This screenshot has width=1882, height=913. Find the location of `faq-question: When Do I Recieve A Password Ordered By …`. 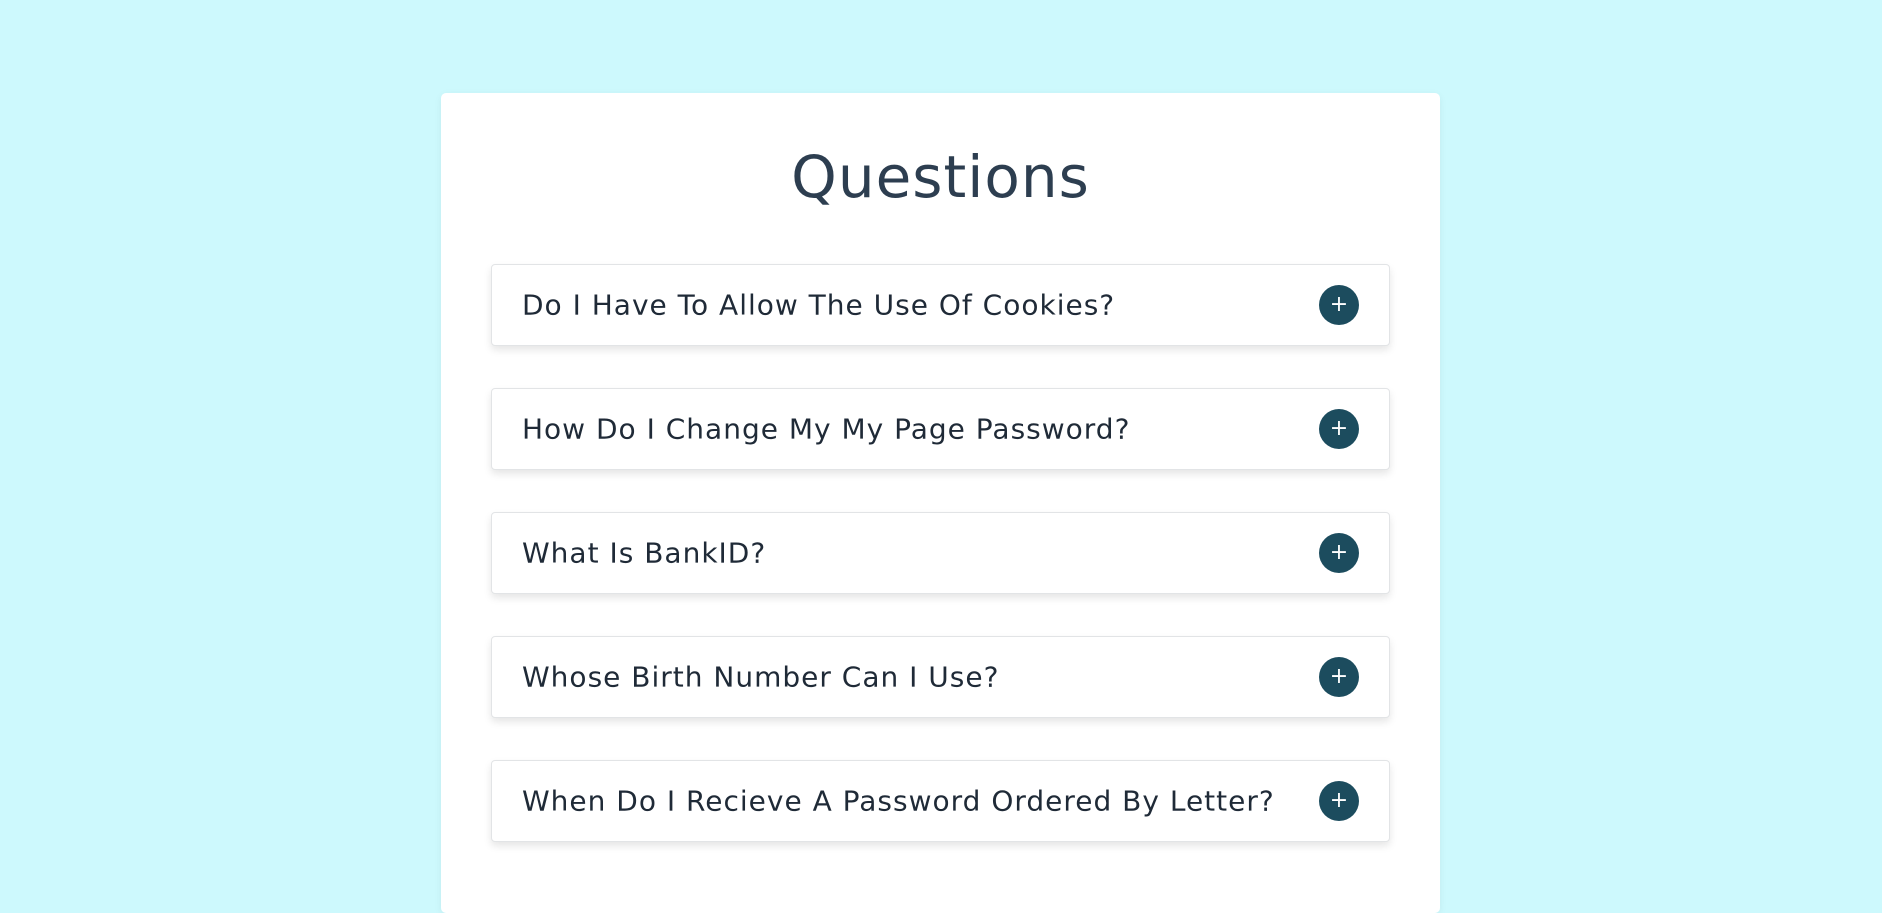

faq-question: When Do I Recieve A Password Ordered By … is located at coordinates (898, 801).